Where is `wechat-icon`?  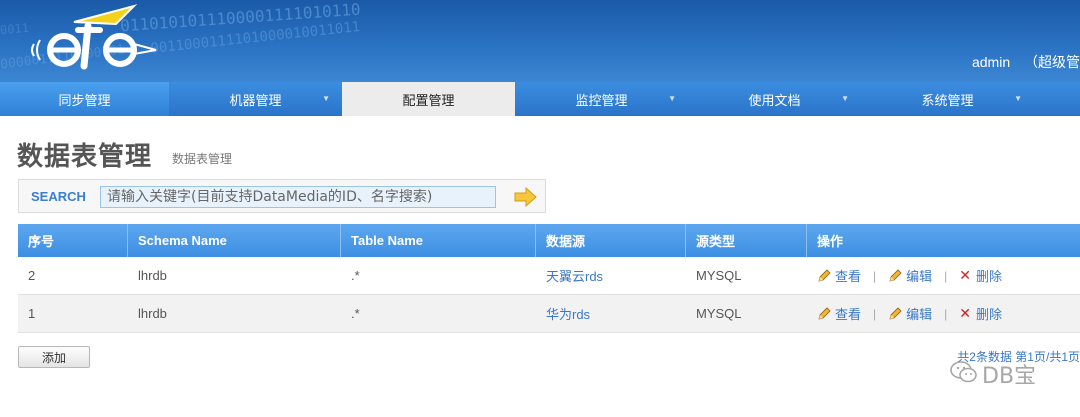 wechat-icon is located at coordinates (964, 374).